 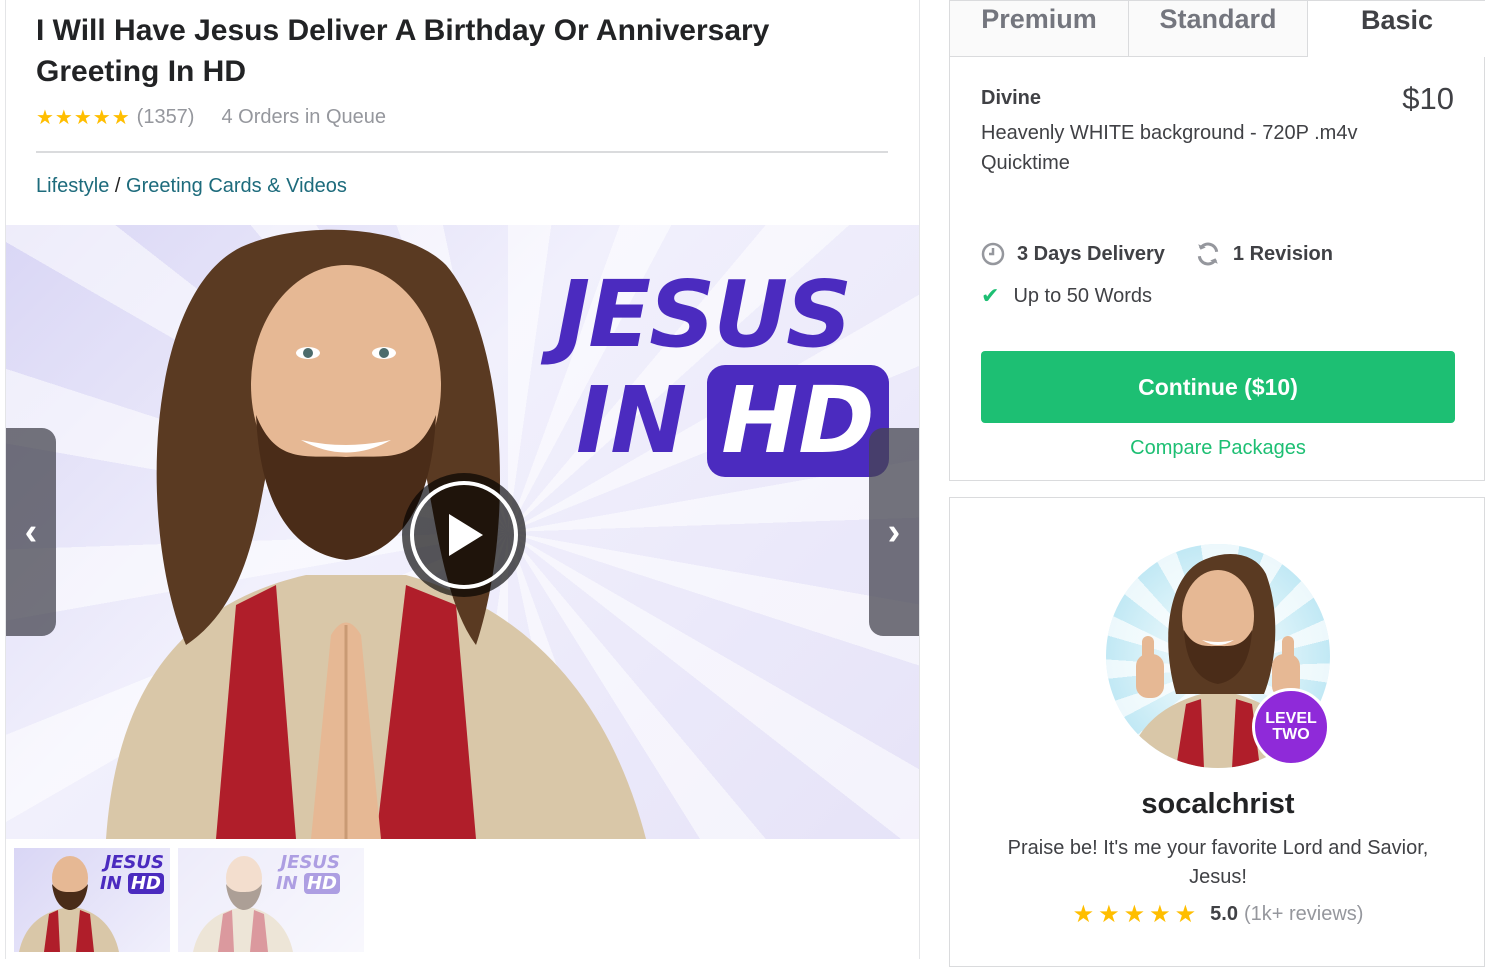 What do you see at coordinates (211, 117) in the screenshot?
I see `gig-rating: ★★★★★ (1357) 4 Orders in Queue` at bounding box center [211, 117].